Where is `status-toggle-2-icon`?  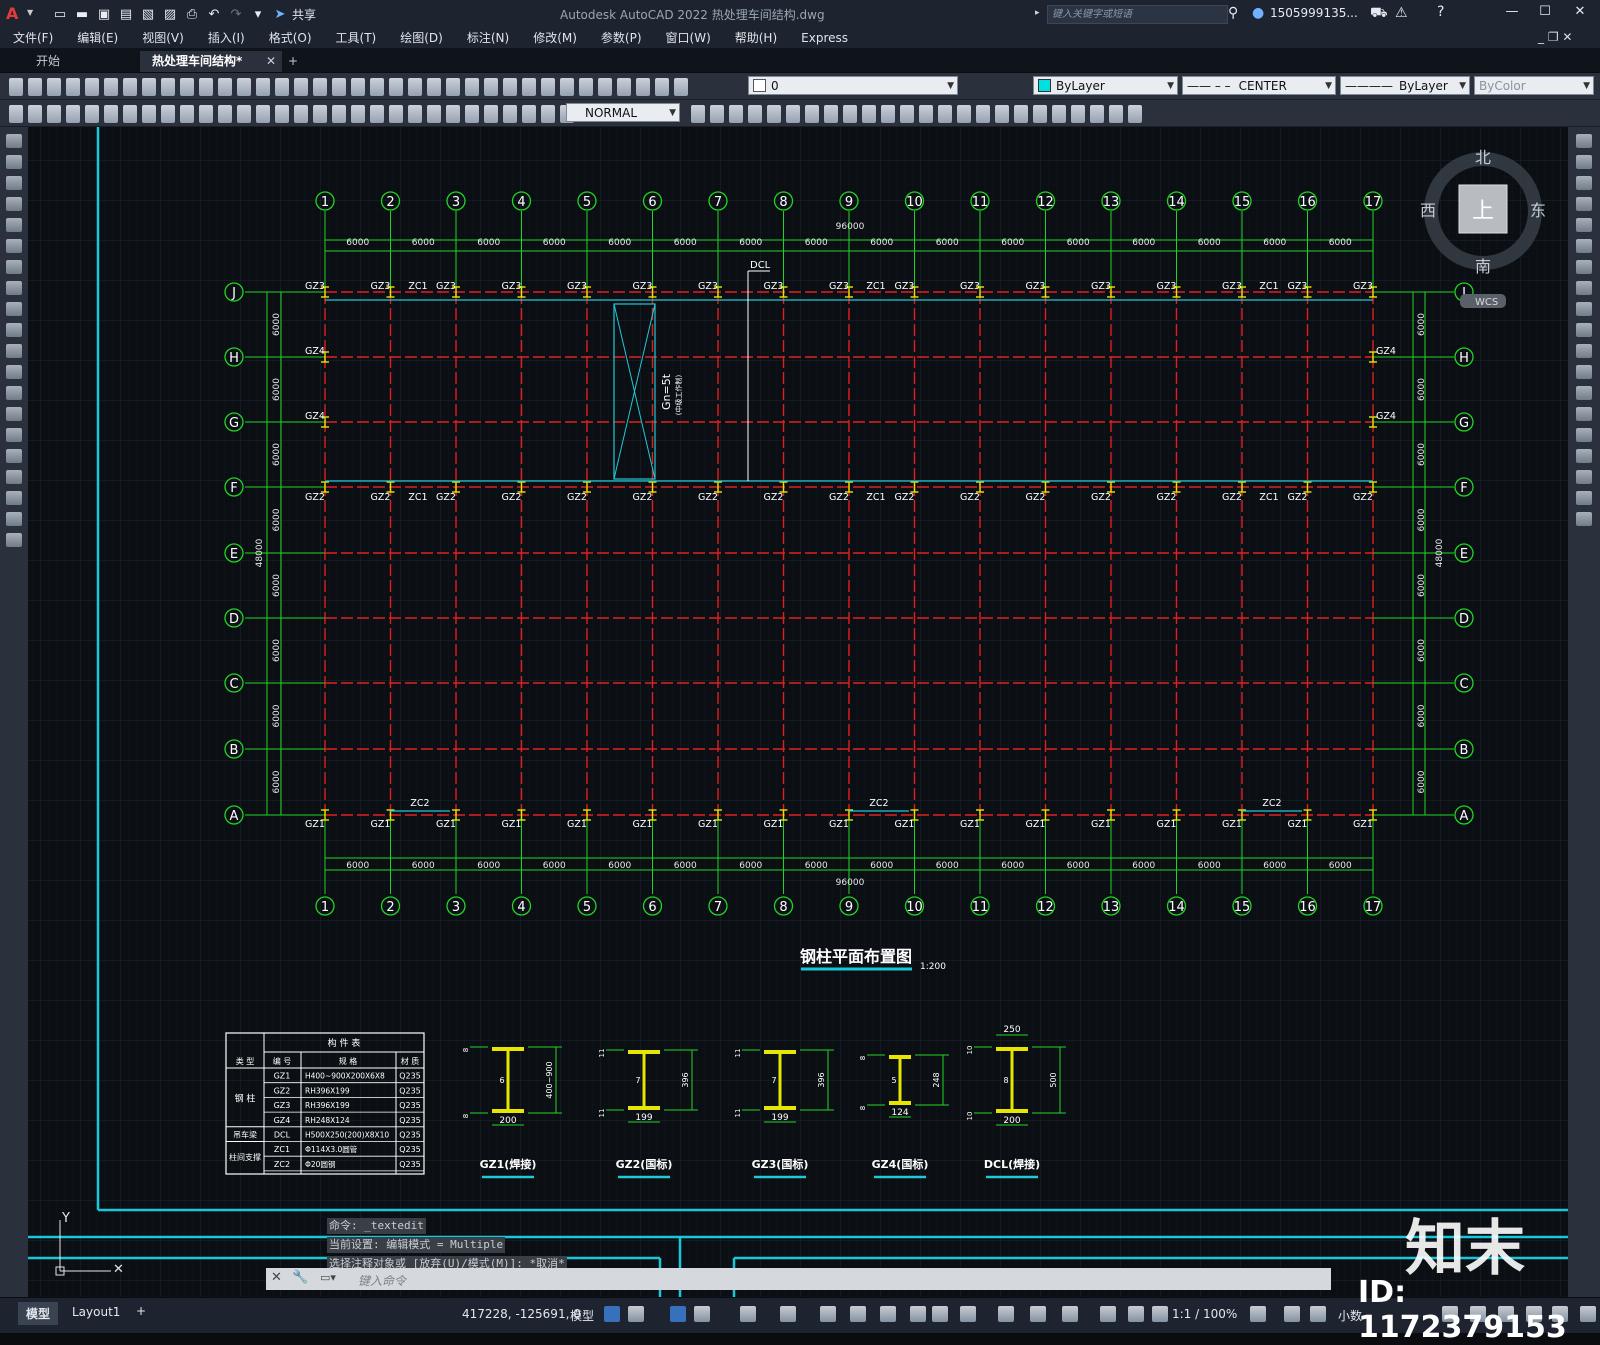
status-toggle-2-icon is located at coordinates (678, 1314).